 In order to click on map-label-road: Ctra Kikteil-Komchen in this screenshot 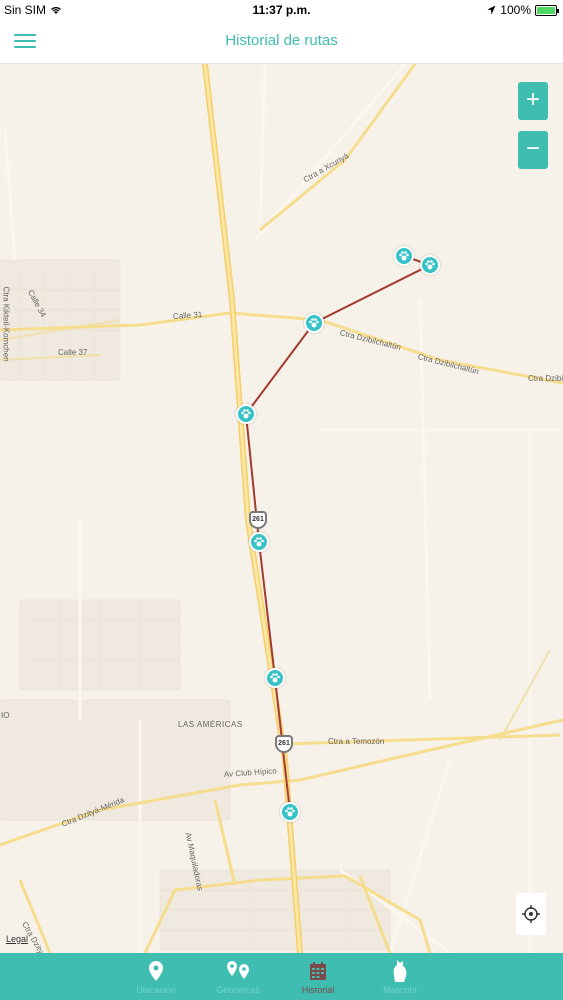, I will do `click(6, 324)`.